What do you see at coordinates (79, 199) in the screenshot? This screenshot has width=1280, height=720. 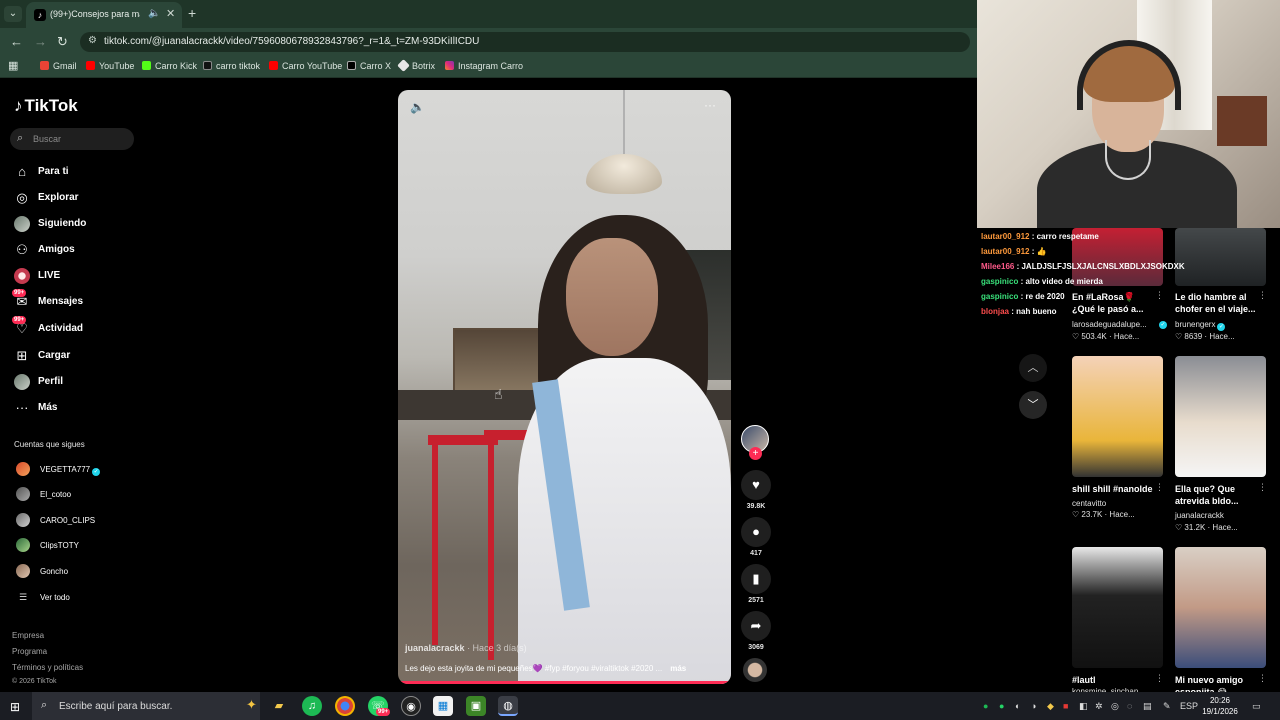 I see `nav-explorar: ◎ Explorar` at bounding box center [79, 199].